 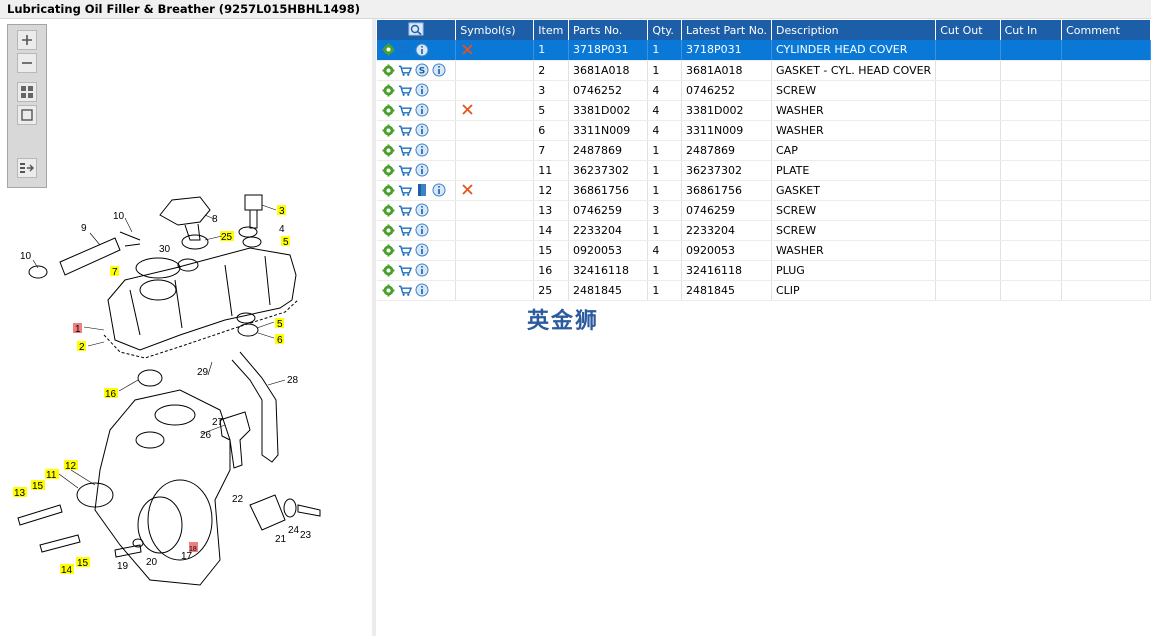 I want to click on callout-25: 25, so click(x=227, y=237).